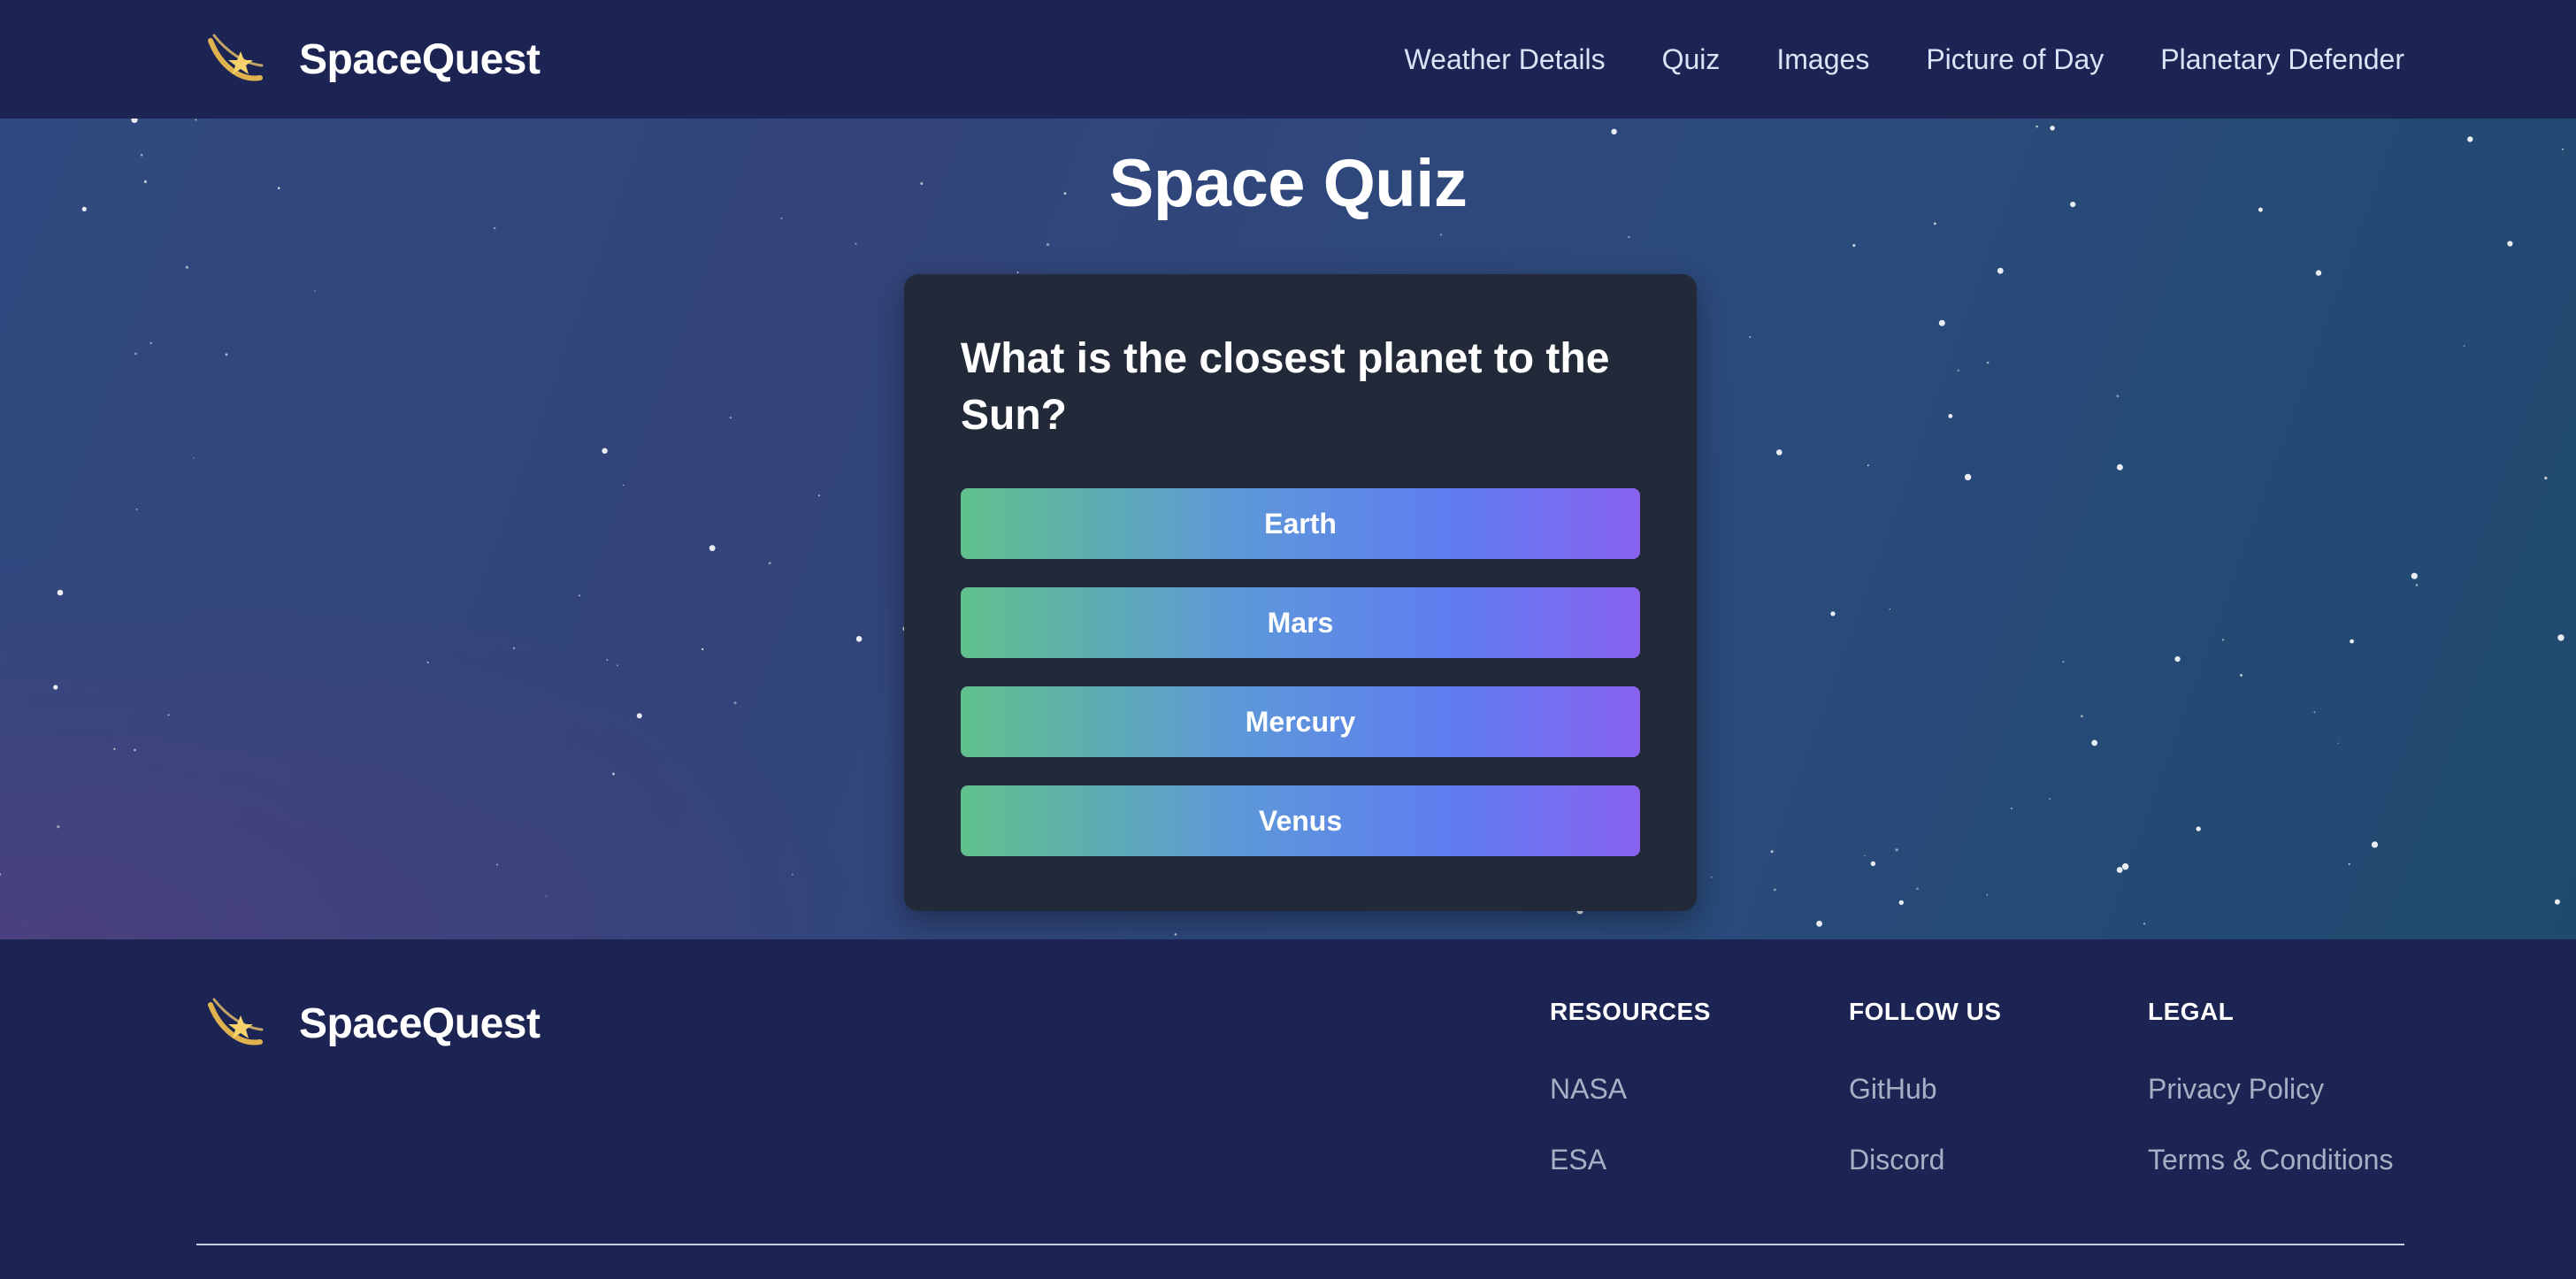  I want to click on footer-link-discord: Discord, so click(1925, 1159).